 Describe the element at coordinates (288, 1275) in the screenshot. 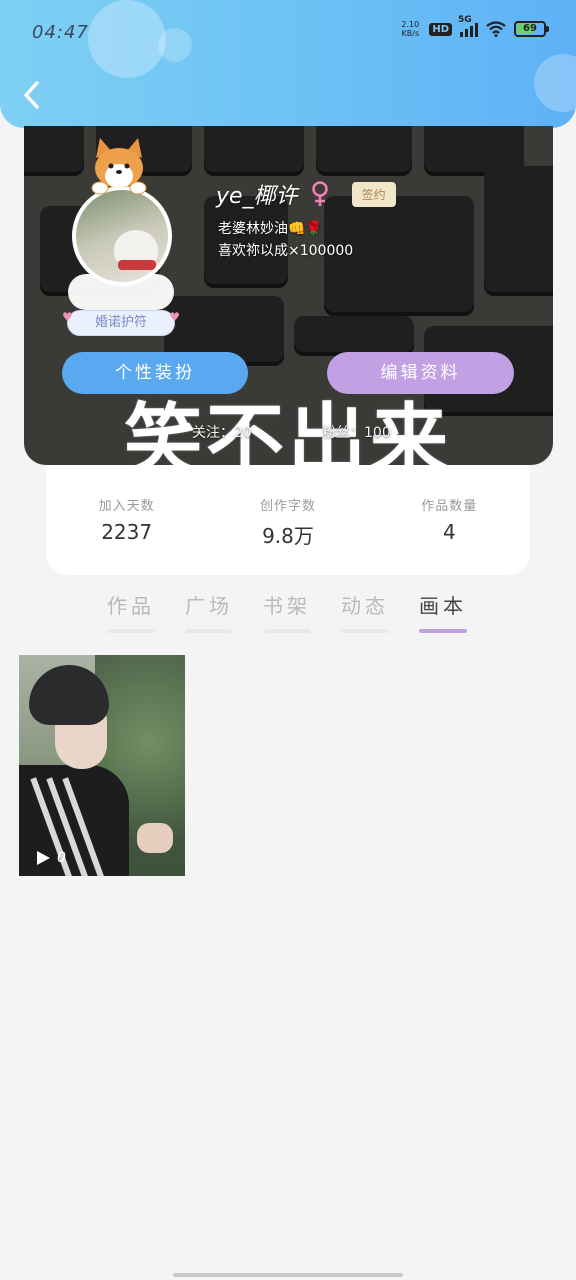

I see `home-indicator` at that location.